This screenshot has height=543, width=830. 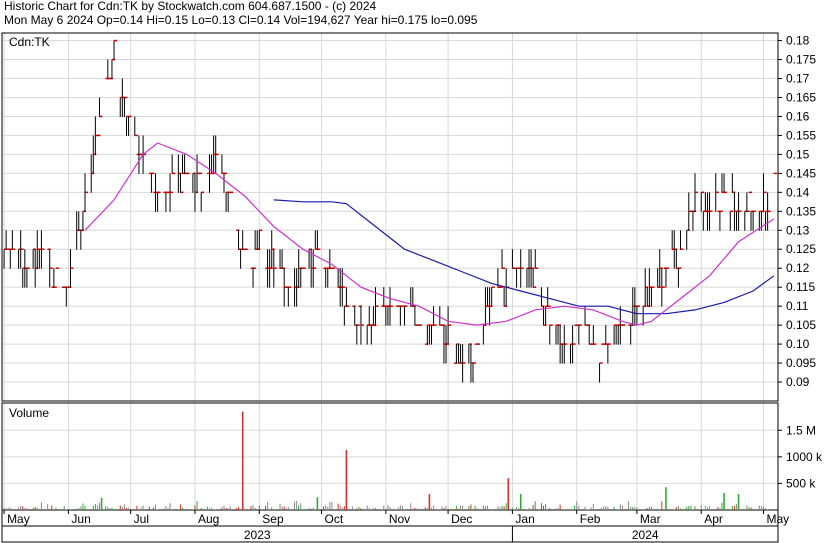 What do you see at coordinates (801, 363) in the screenshot?
I see `price-tick-label: 0.095` at bounding box center [801, 363].